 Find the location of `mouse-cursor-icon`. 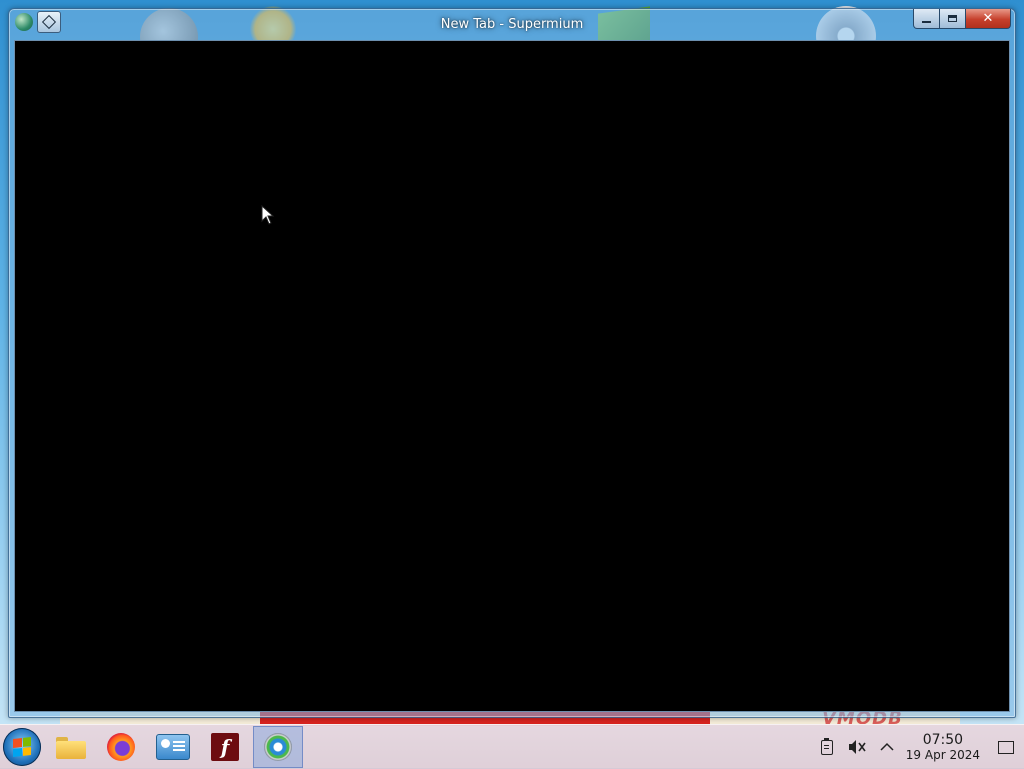

mouse-cursor-icon is located at coordinates (268, 215).